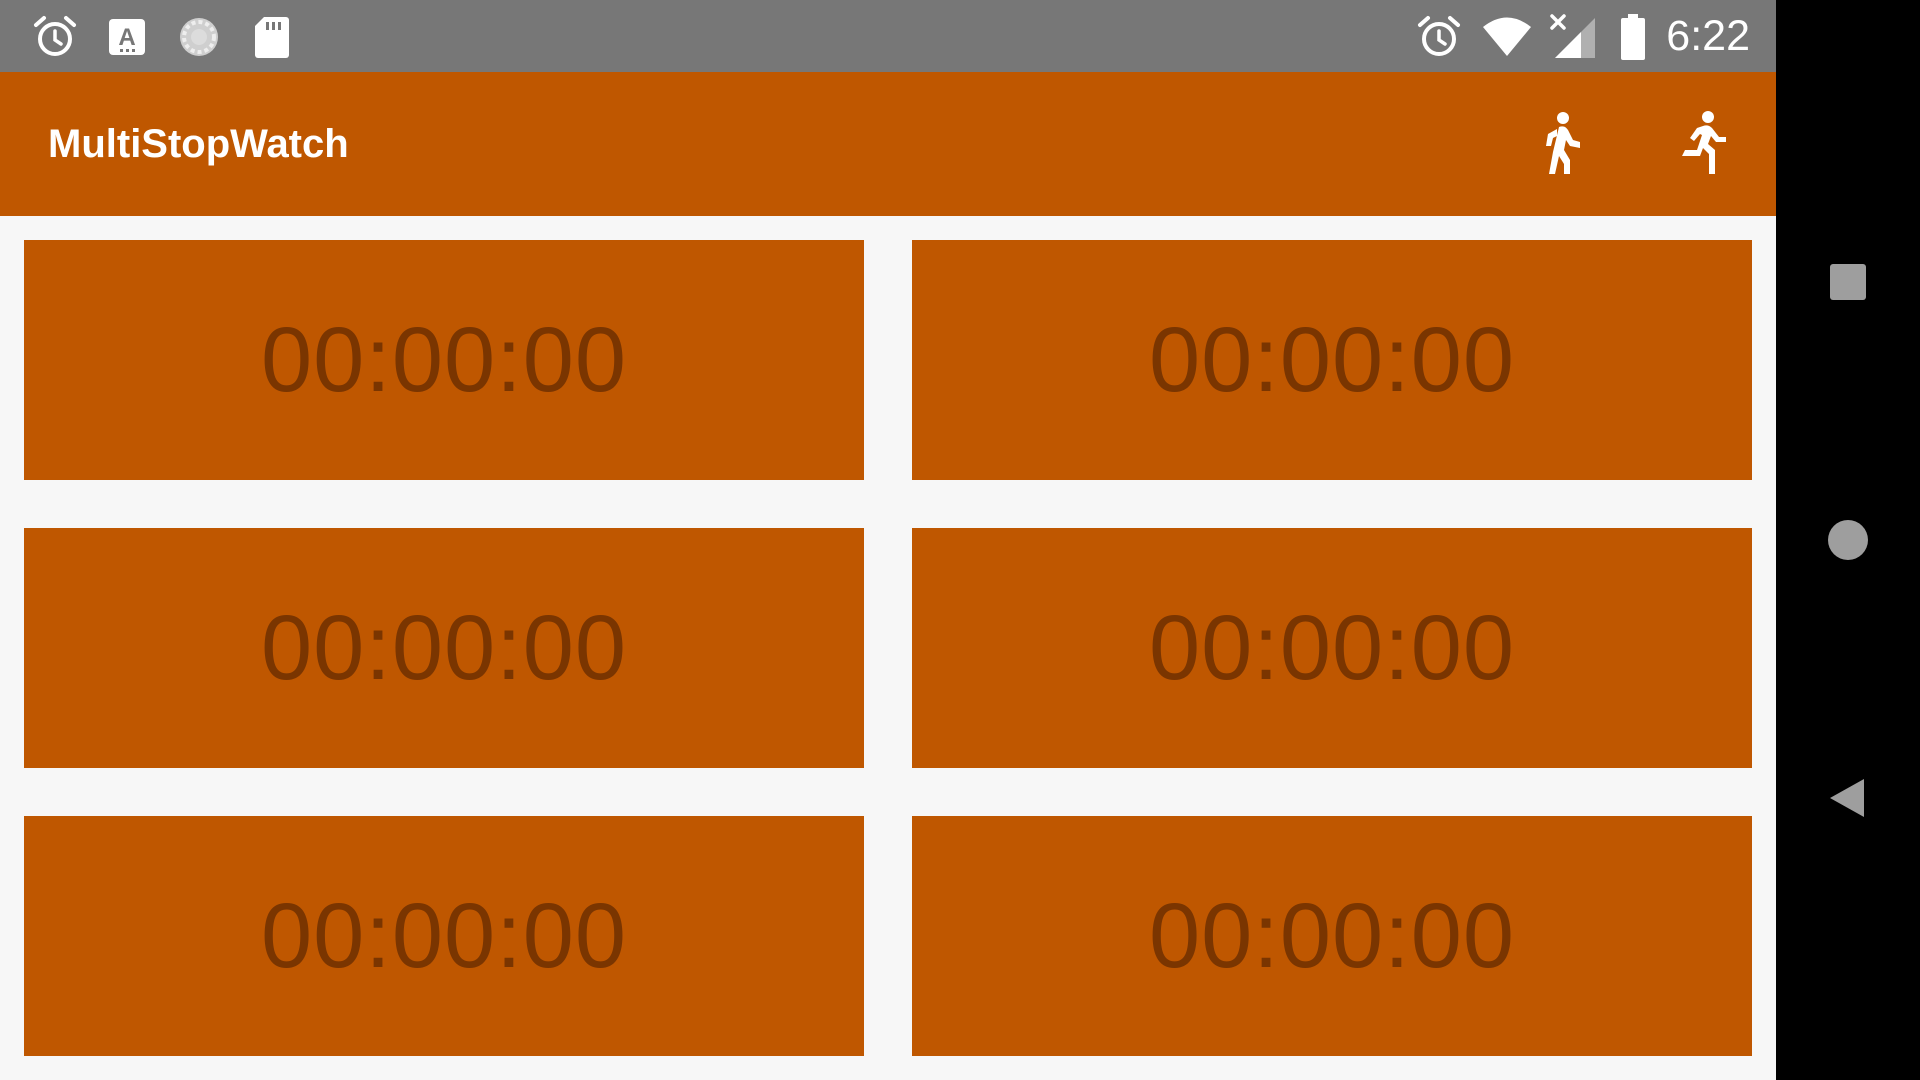 This screenshot has width=1920, height=1080. Describe the element at coordinates (1704, 142) in the screenshot. I see `run-icon` at that location.